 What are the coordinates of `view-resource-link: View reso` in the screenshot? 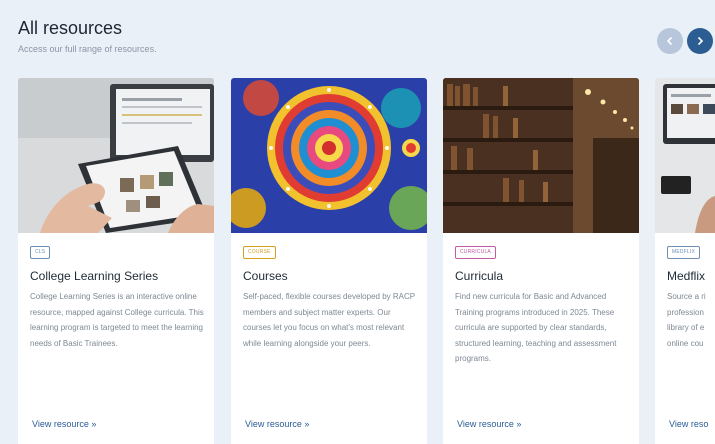 It's located at (688, 424).